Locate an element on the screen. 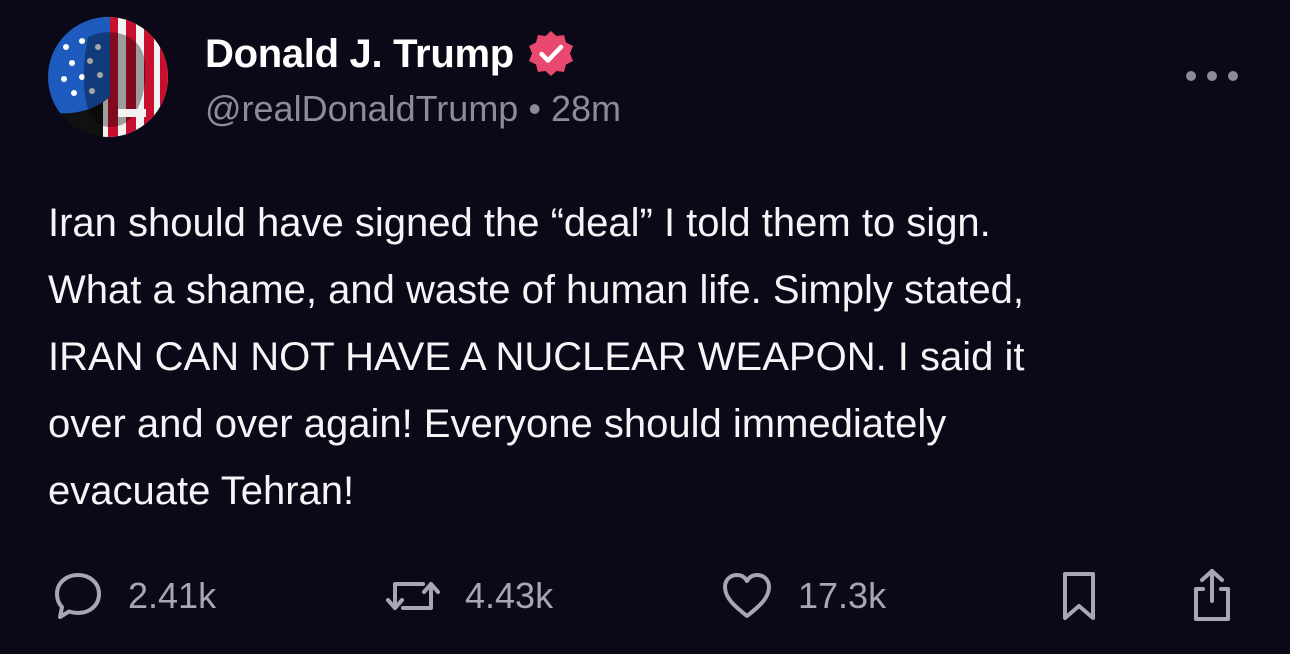  bookmark-icon is located at coordinates (1079, 596).